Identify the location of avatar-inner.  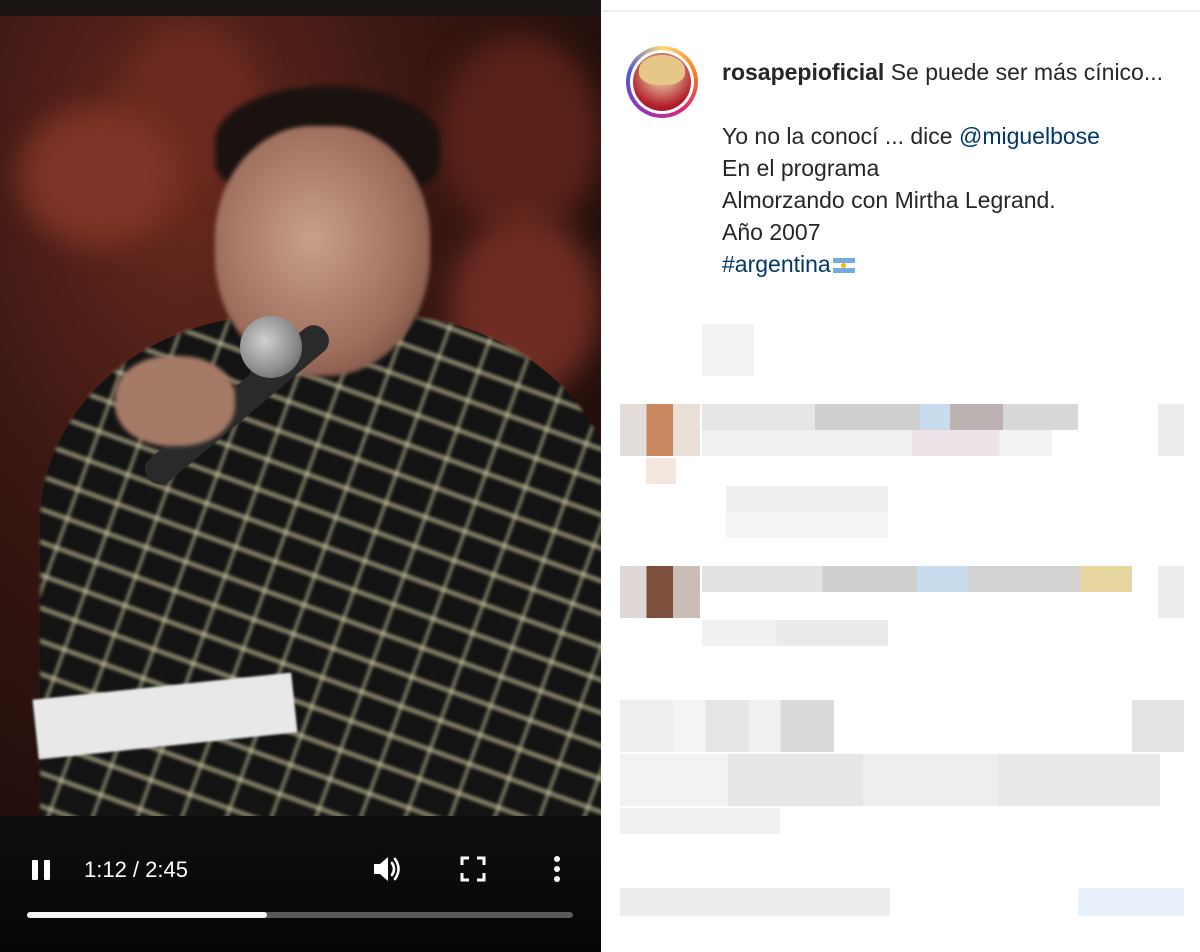
(662, 82).